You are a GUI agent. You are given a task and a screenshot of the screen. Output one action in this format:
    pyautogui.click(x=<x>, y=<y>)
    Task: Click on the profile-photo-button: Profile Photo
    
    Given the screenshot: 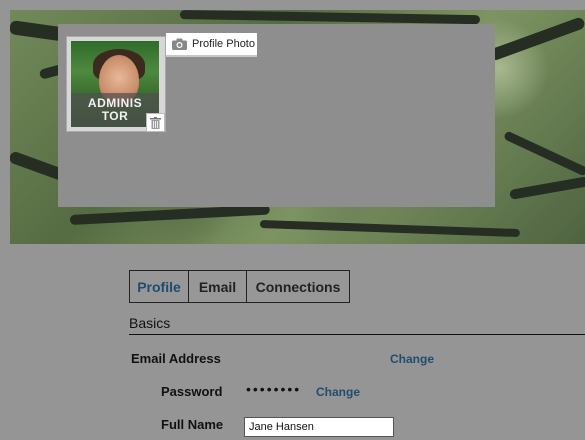 What is the action you would take?
    pyautogui.click(x=211, y=45)
    